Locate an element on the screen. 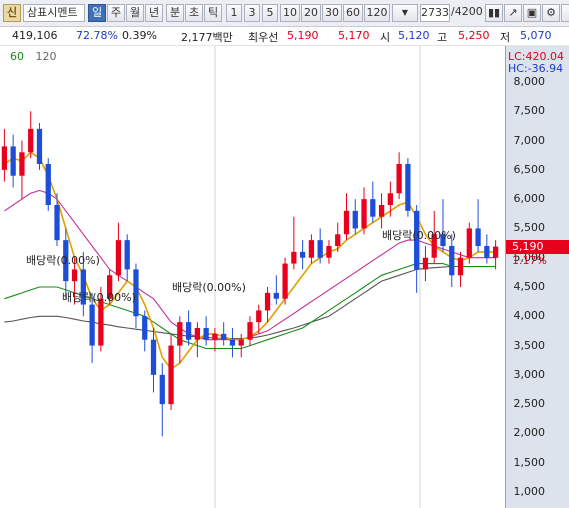 This screenshot has width=569, height=508. period-day-button: 일 is located at coordinates (97, 13).